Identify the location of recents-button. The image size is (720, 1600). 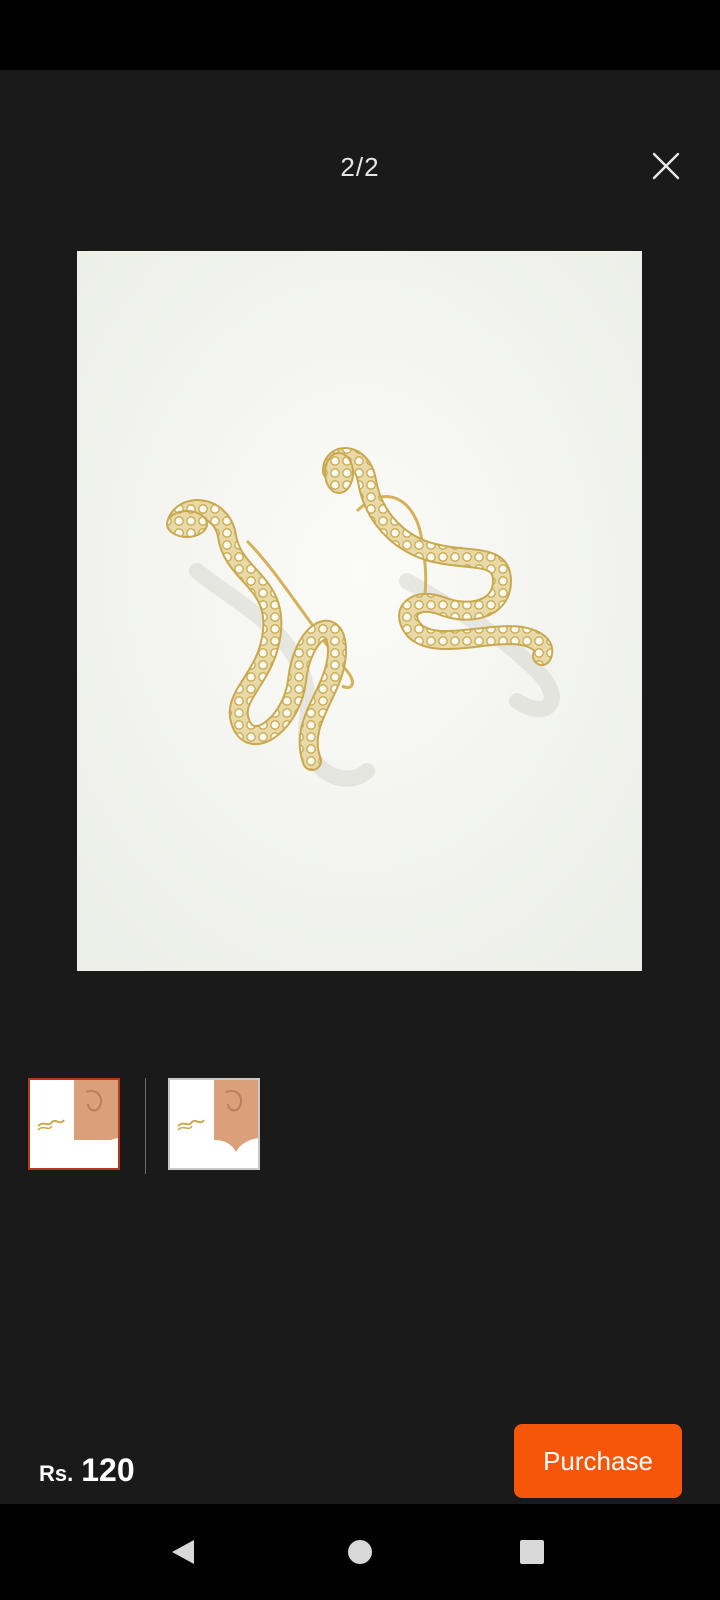
(532, 1552).